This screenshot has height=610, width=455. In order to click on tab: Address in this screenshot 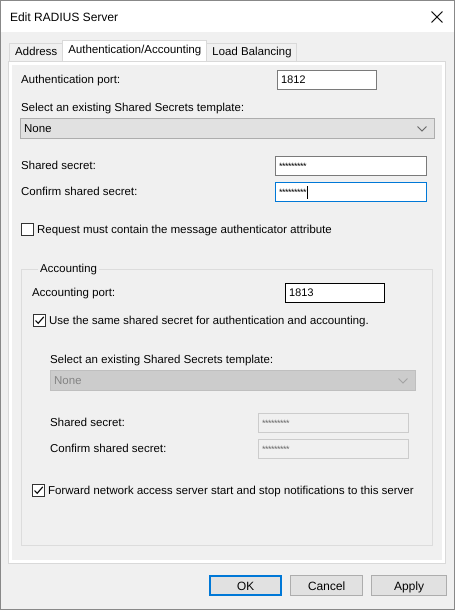, I will do `click(36, 52)`.